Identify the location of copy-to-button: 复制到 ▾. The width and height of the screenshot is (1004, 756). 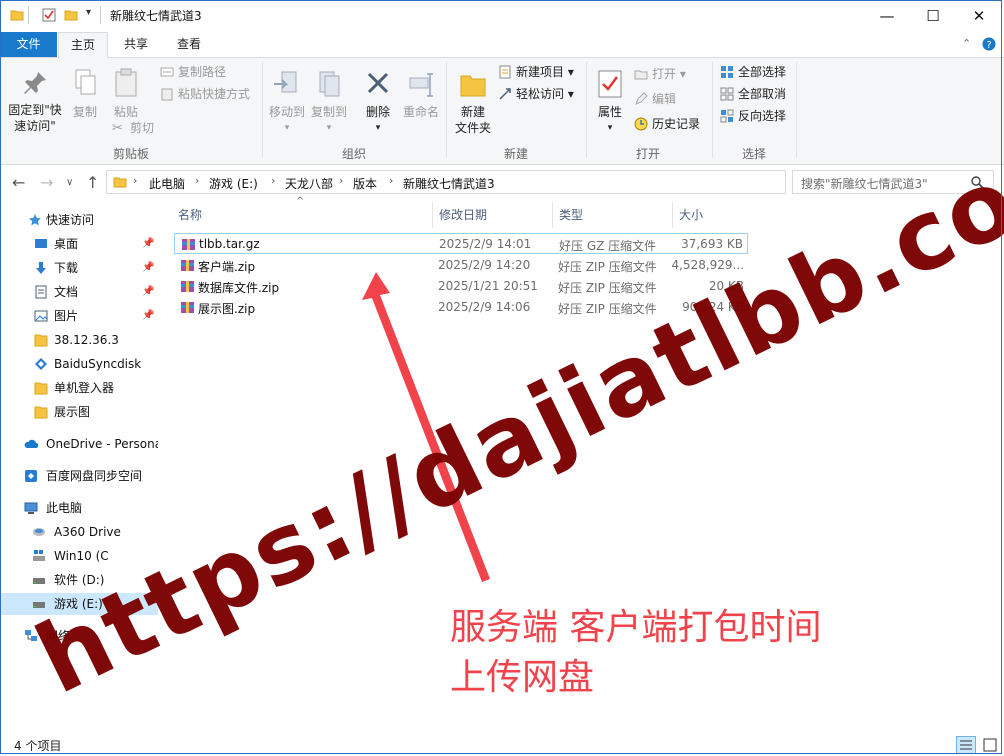
(329, 100).